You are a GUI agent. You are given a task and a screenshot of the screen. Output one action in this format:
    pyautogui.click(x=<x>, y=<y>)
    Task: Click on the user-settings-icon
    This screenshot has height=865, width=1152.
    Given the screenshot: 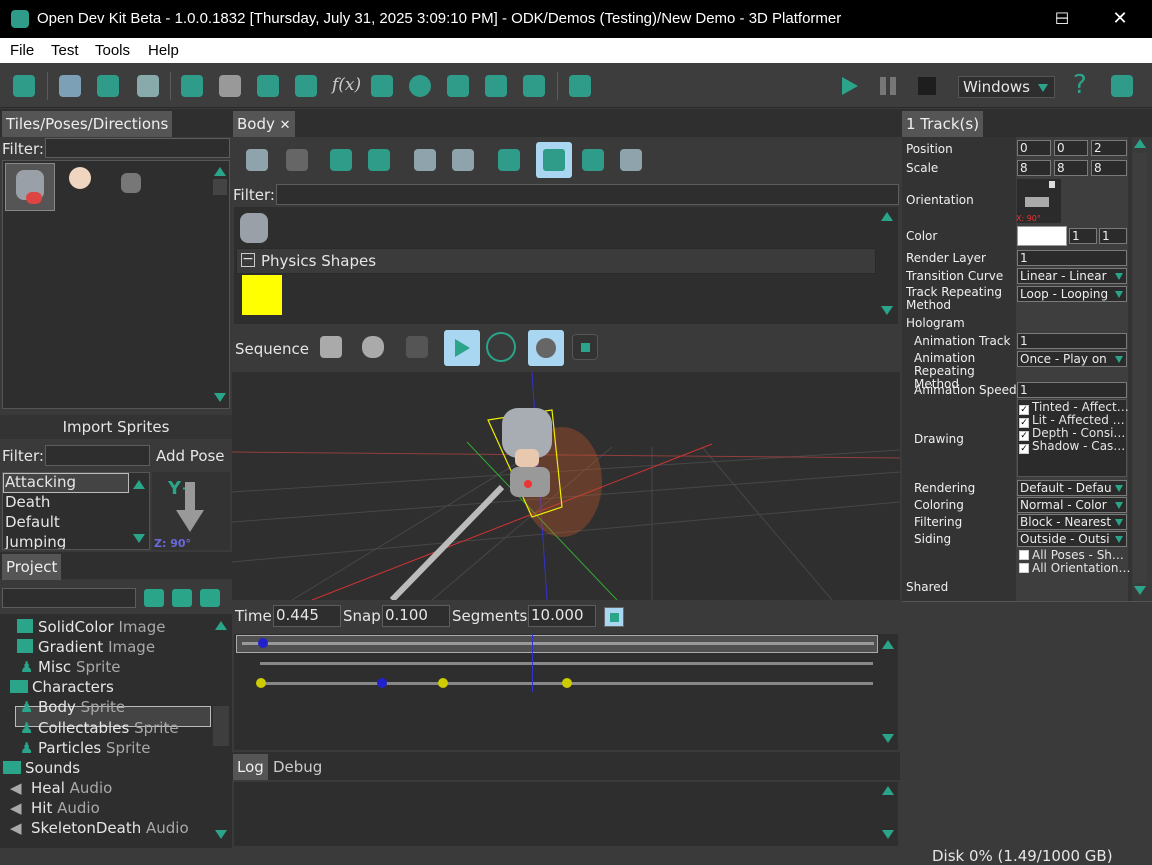 What is the action you would take?
    pyautogui.click(x=1122, y=86)
    